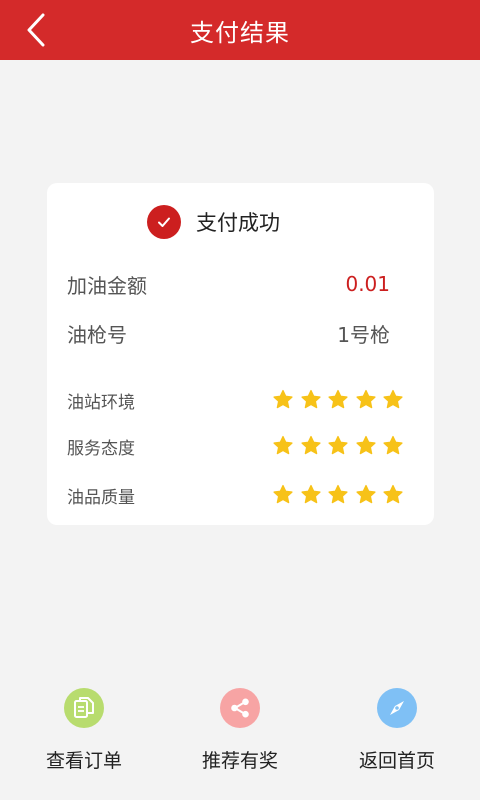 This screenshot has width=480, height=800. Describe the element at coordinates (397, 708) in the screenshot. I see `compass-icon` at that location.